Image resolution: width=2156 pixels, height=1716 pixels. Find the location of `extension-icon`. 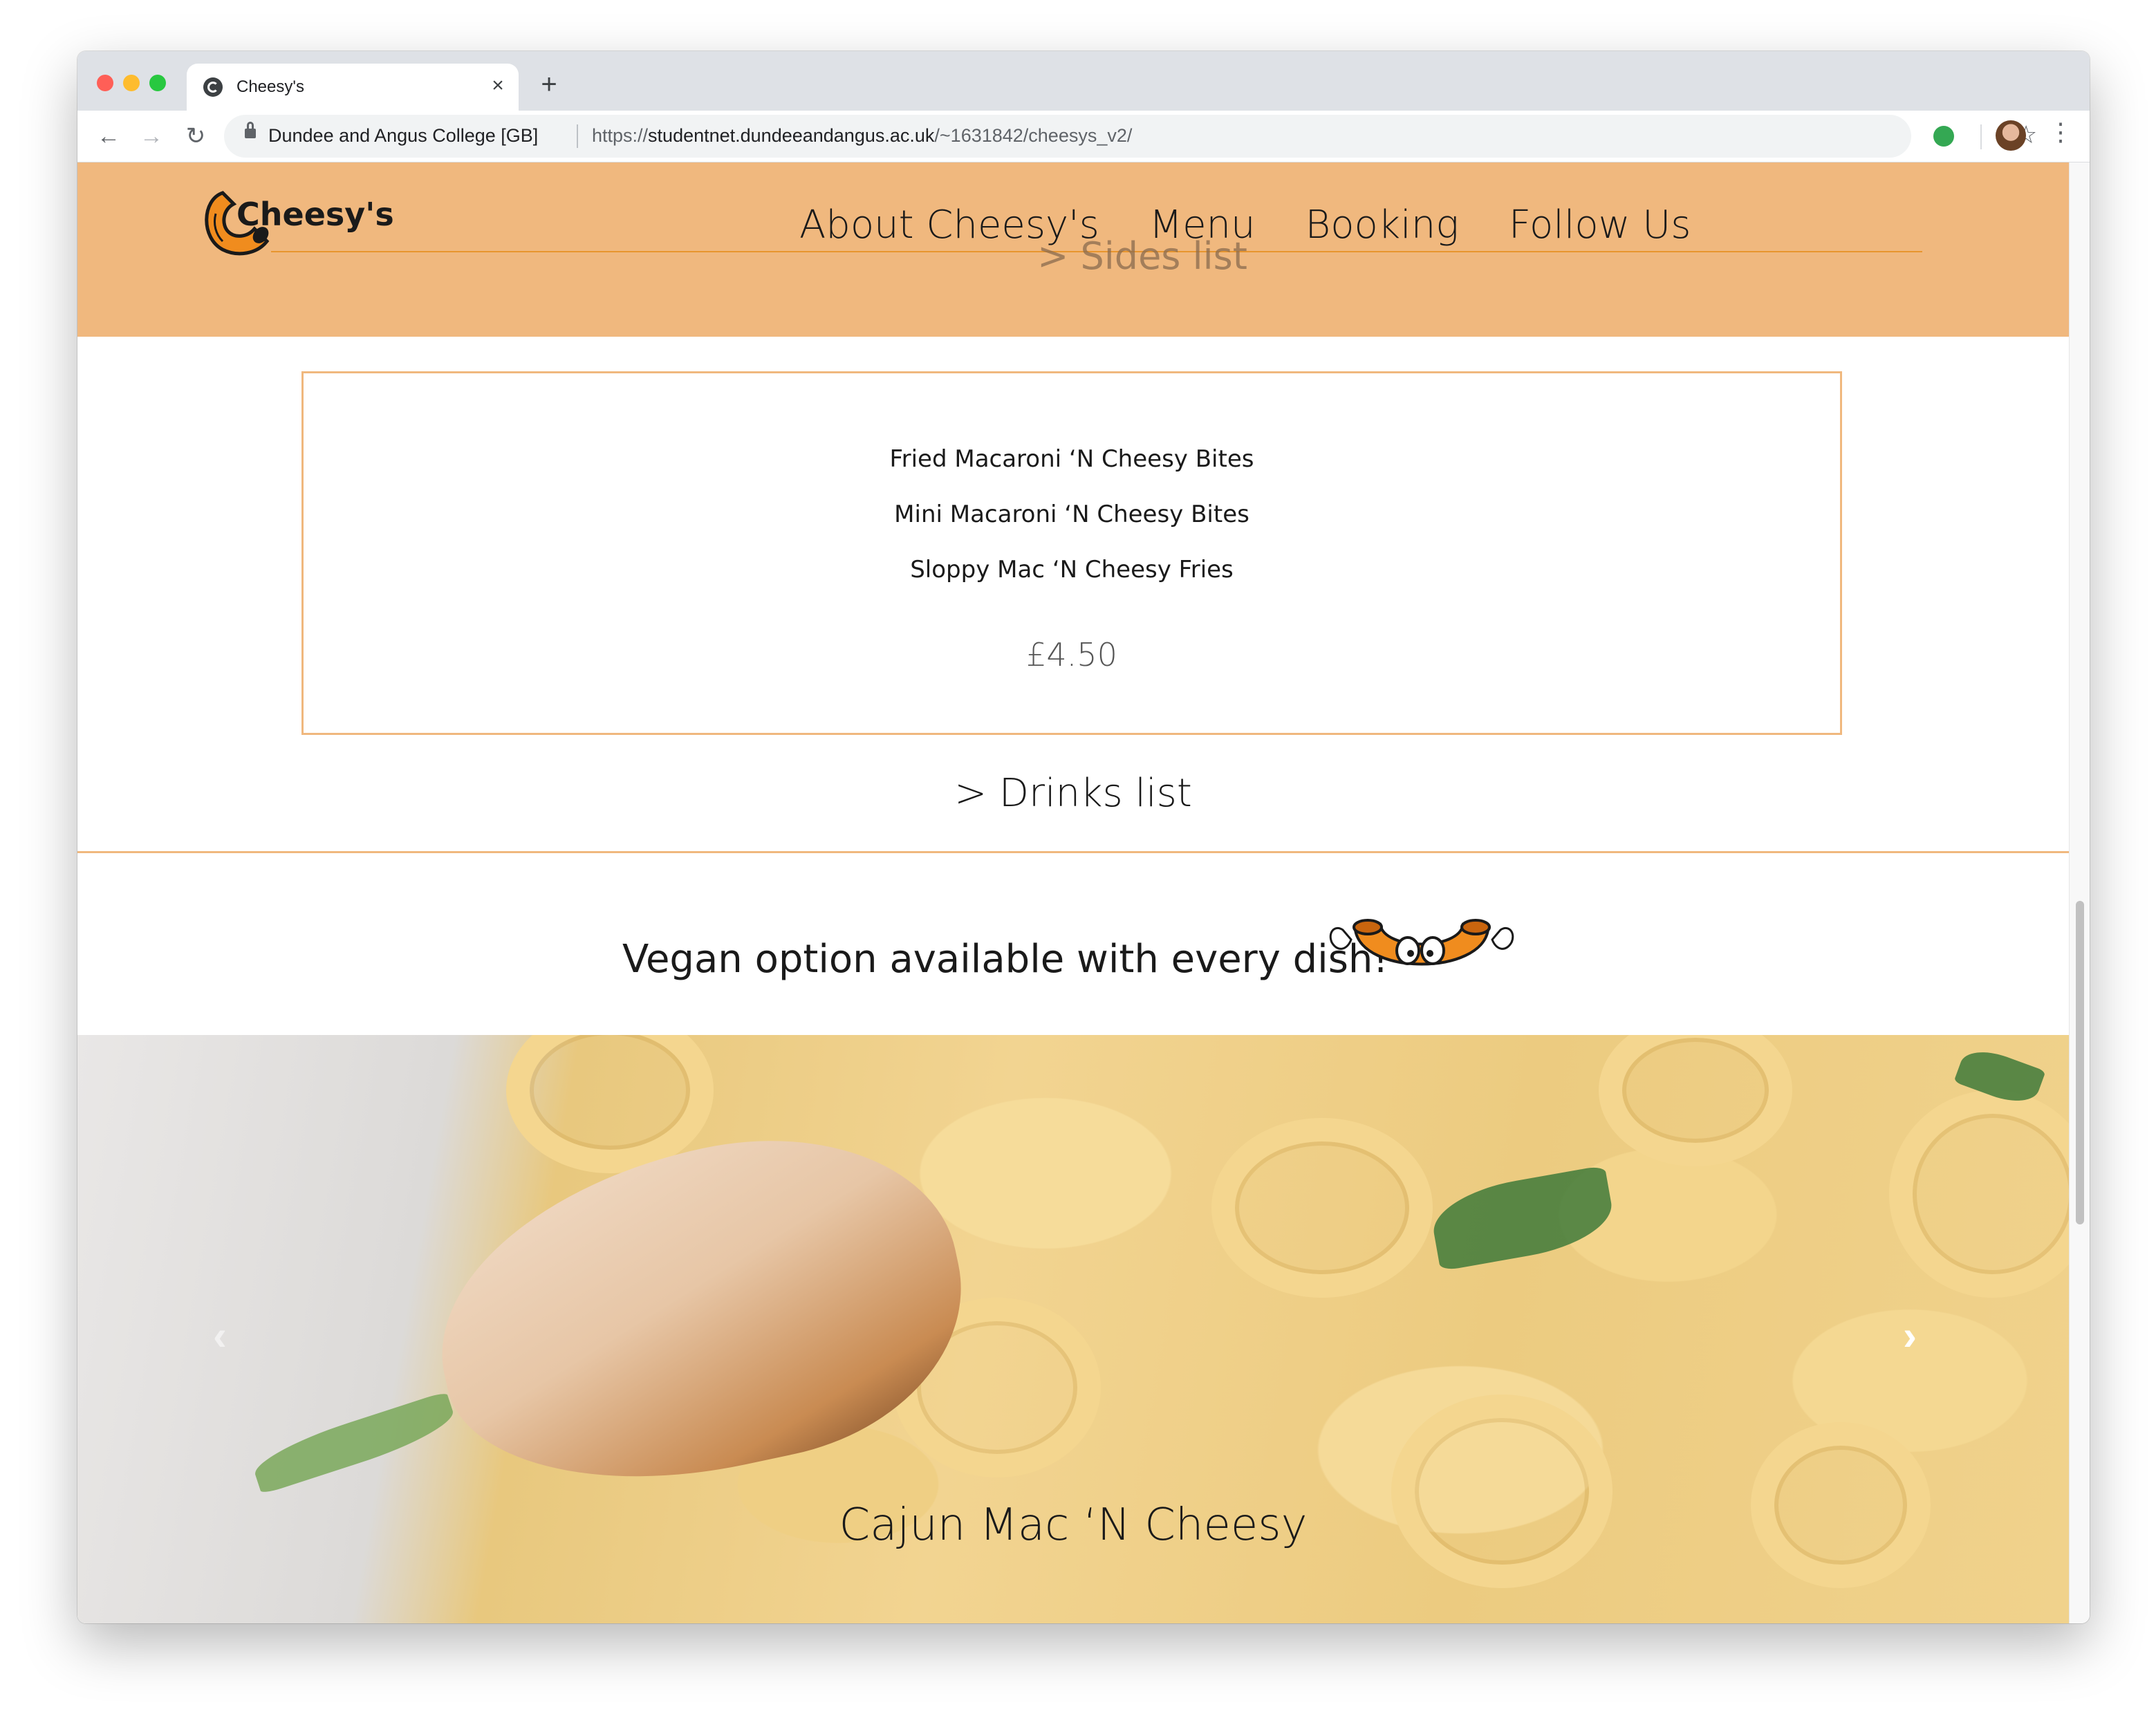

extension-icon is located at coordinates (1943, 136).